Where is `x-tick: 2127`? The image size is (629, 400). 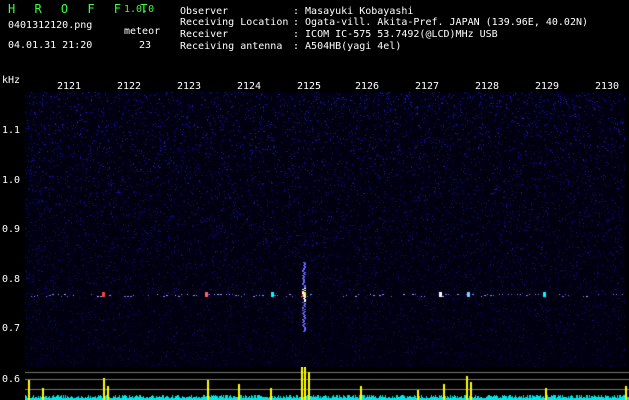
x-tick: 2127 is located at coordinates (427, 86).